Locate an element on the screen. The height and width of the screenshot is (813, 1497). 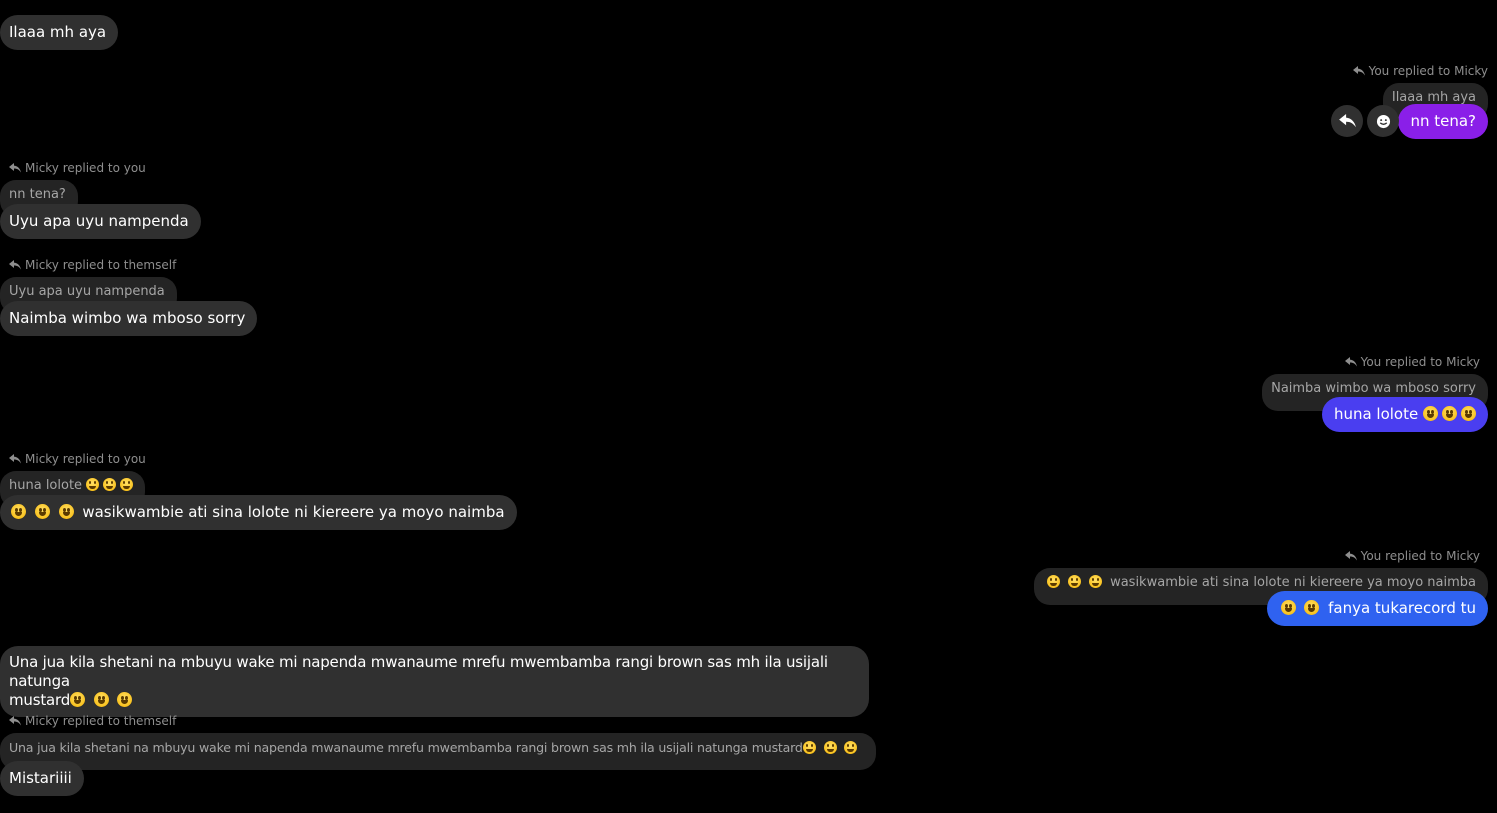
message-text-line-2: mustard is located at coordinates (433, 700).